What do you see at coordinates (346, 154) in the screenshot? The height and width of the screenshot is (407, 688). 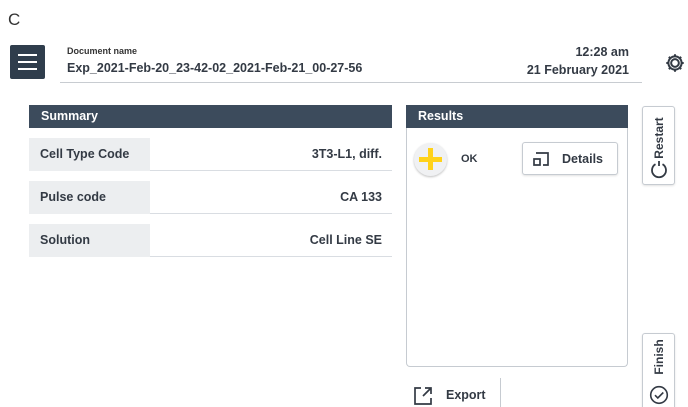 I see `summary-row-value: 3T3-L1, diff.` at bounding box center [346, 154].